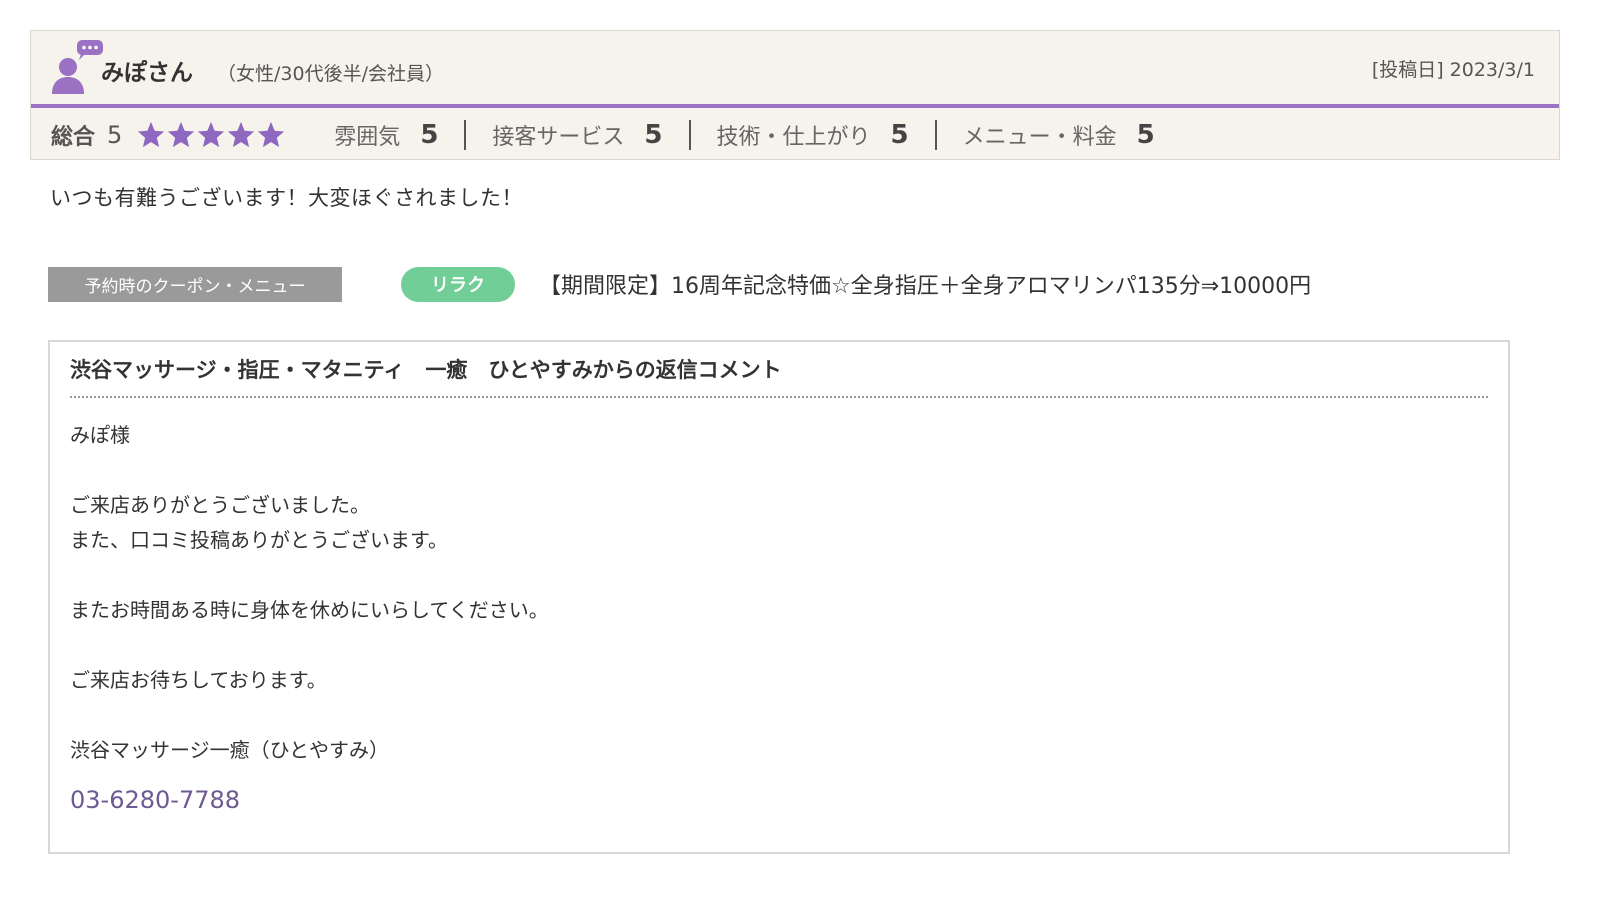  What do you see at coordinates (779, 376) in the screenshot?
I see `reply-title: 渋谷マッサージ・指圧・マタニティ 一癒 ひとやすみからの返信コメント` at bounding box center [779, 376].